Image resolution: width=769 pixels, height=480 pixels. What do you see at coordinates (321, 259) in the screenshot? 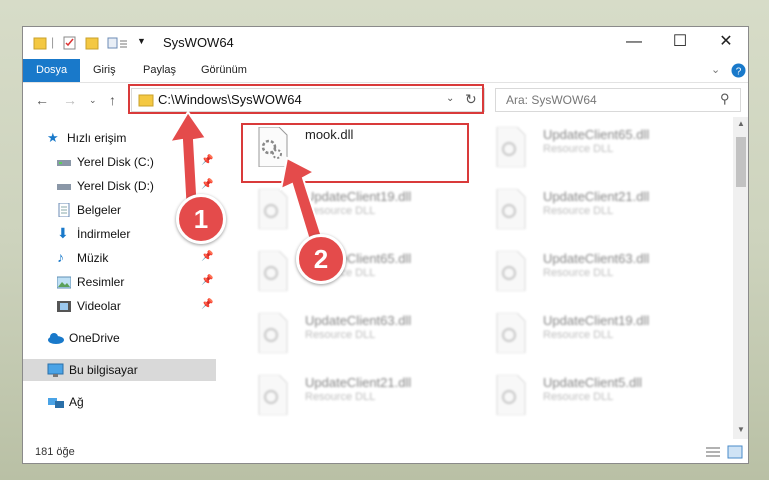
I see `step-2-badge: 2` at bounding box center [321, 259].